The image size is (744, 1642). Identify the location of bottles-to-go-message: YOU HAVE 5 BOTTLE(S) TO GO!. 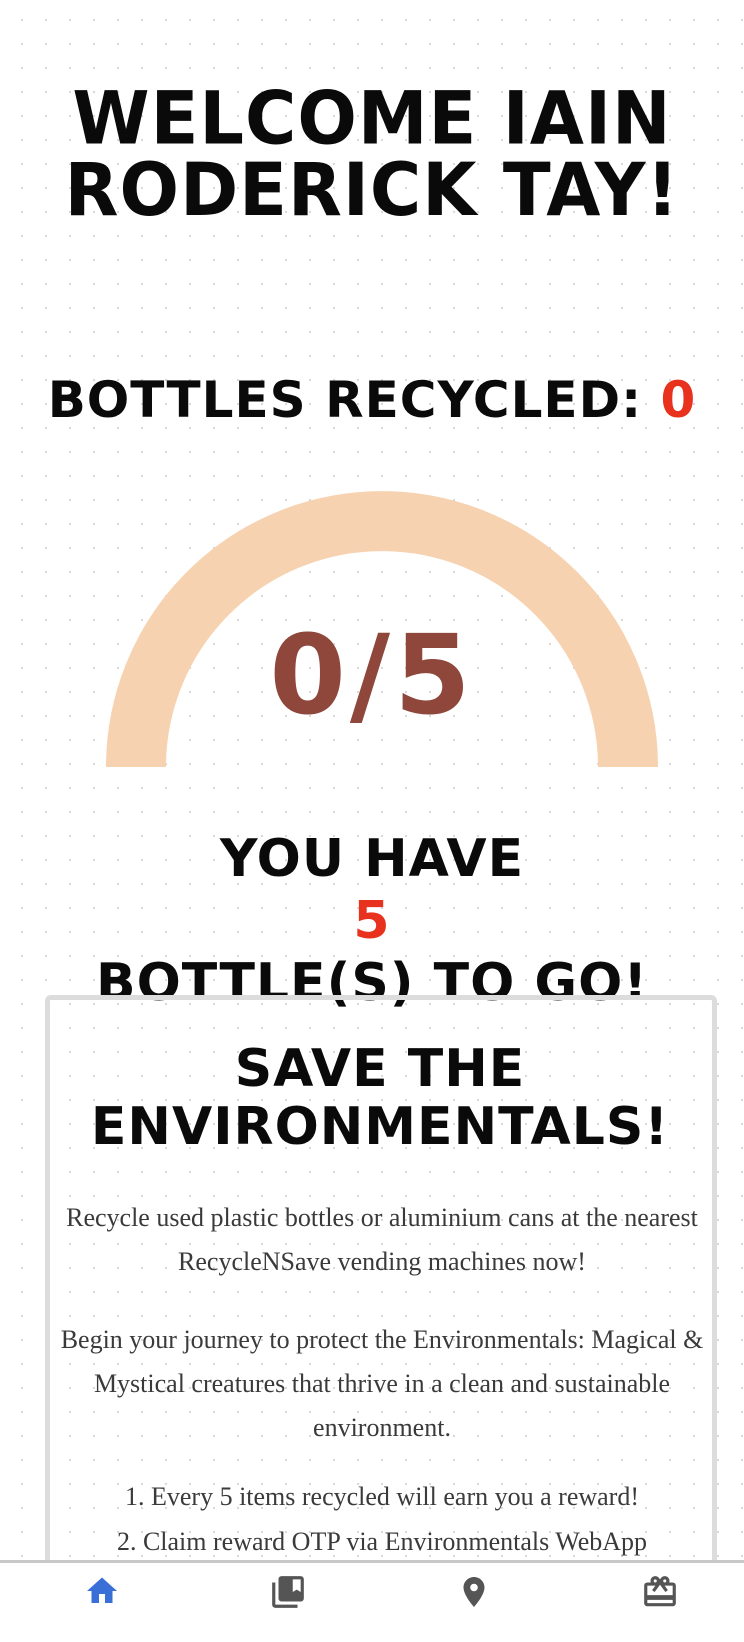
(372, 921).